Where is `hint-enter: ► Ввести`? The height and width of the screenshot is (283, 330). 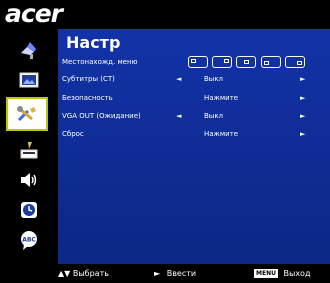 hint-enter: ► Ввести is located at coordinates (175, 273).